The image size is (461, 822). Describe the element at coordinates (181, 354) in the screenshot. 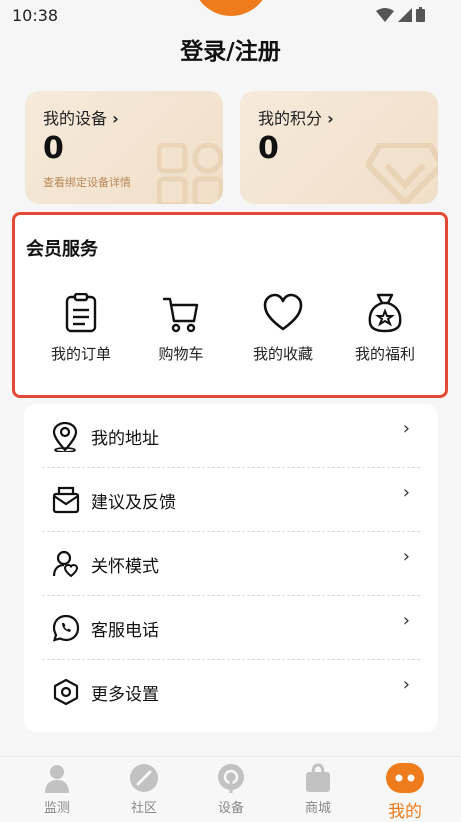

I see `service-label: 购物车` at that location.